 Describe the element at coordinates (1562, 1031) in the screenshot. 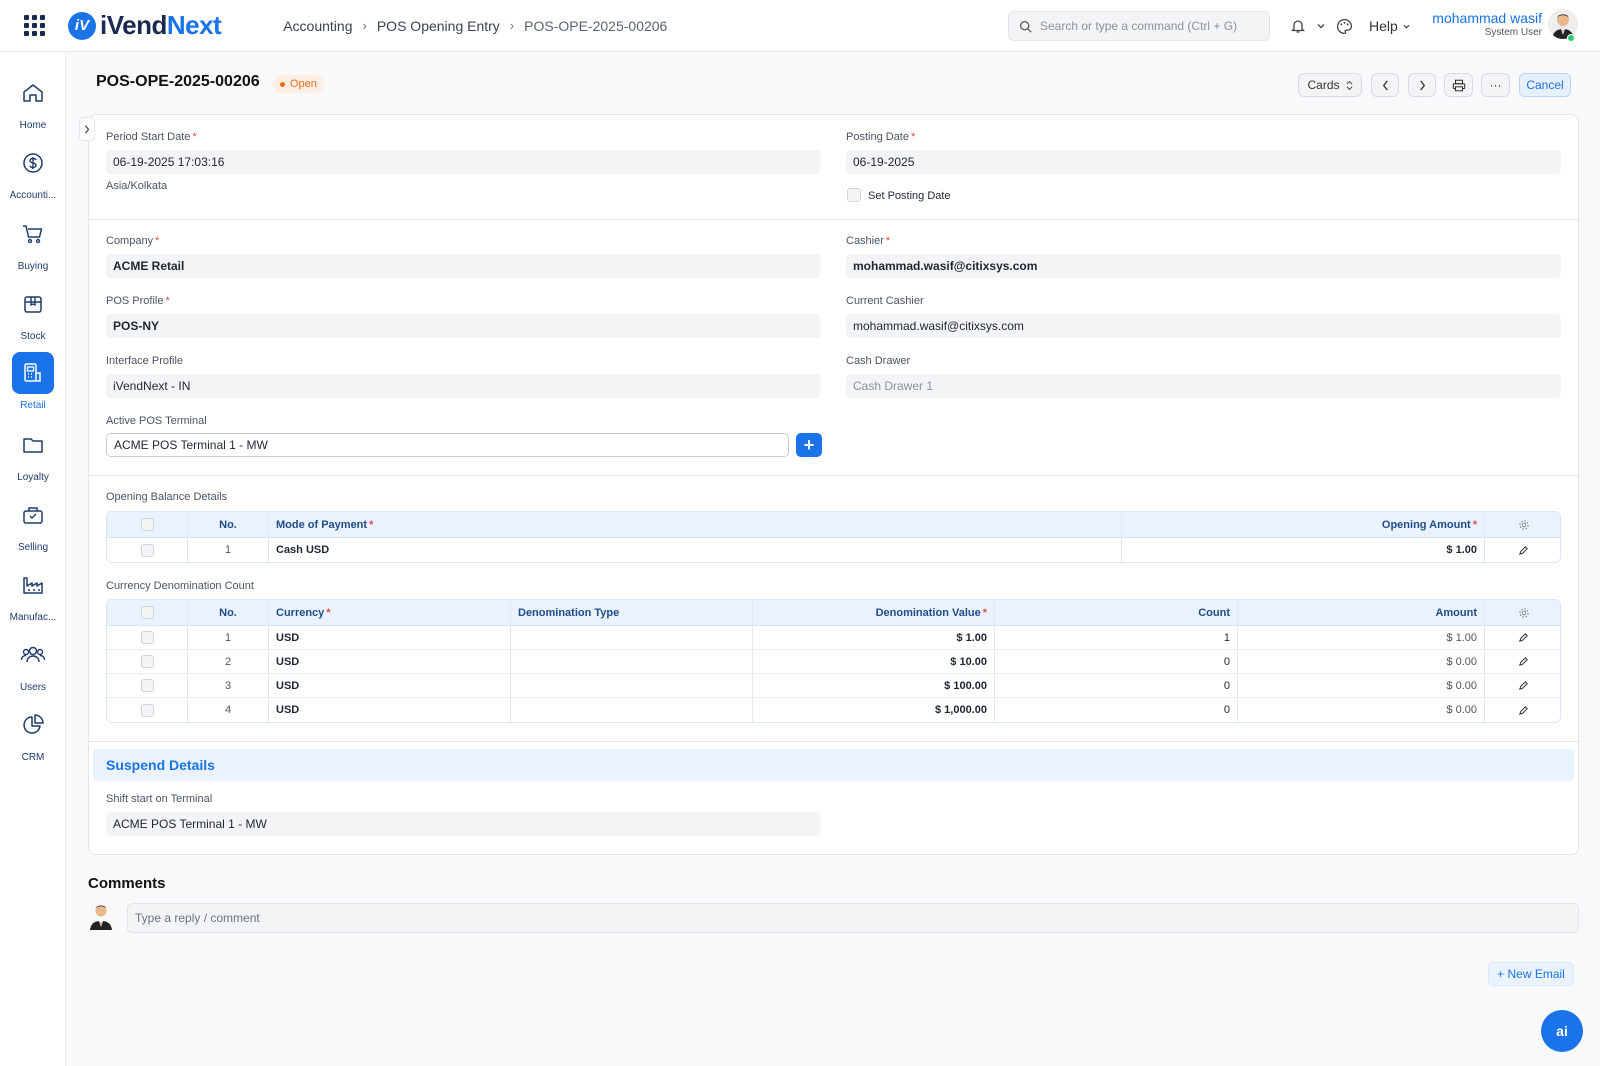

I see `ai-assistant-button: ai` at that location.